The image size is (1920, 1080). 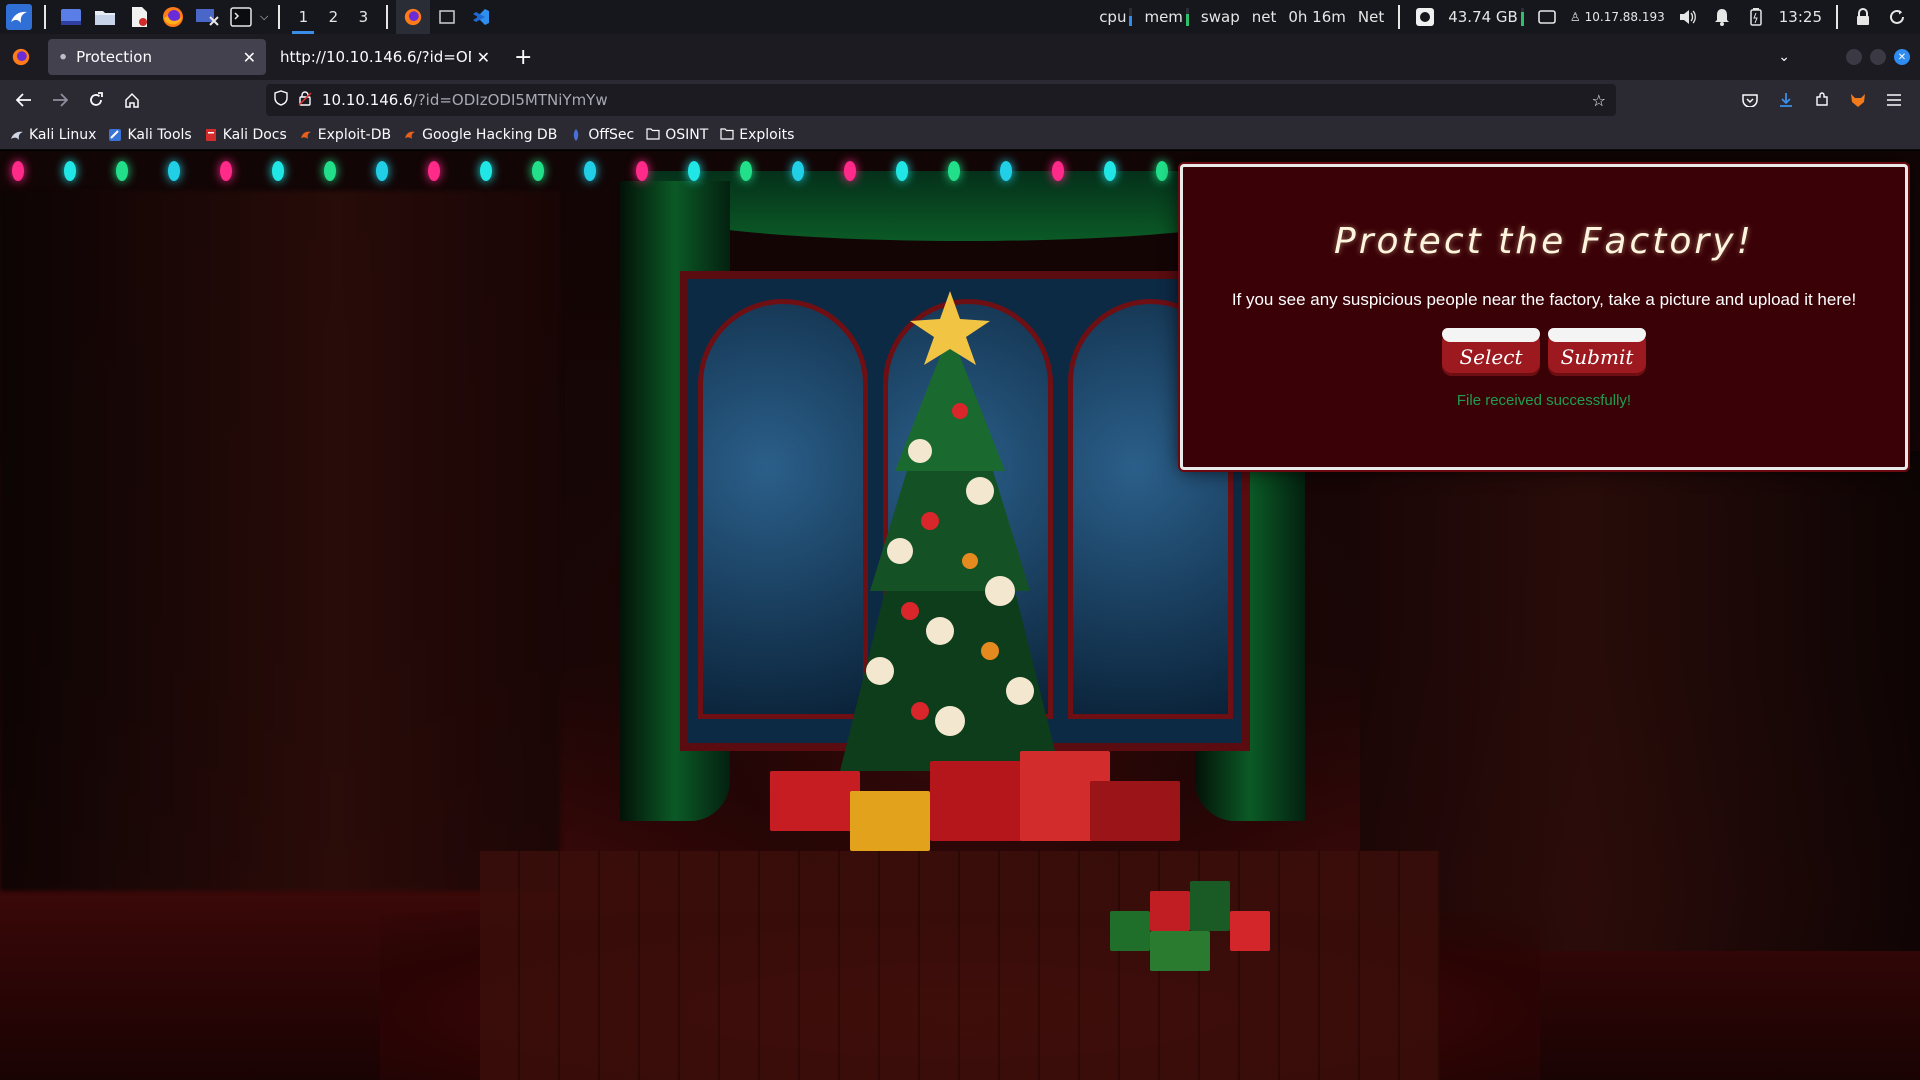 What do you see at coordinates (1491, 352) in the screenshot?
I see `select-file-button: Select` at bounding box center [1491, 352].